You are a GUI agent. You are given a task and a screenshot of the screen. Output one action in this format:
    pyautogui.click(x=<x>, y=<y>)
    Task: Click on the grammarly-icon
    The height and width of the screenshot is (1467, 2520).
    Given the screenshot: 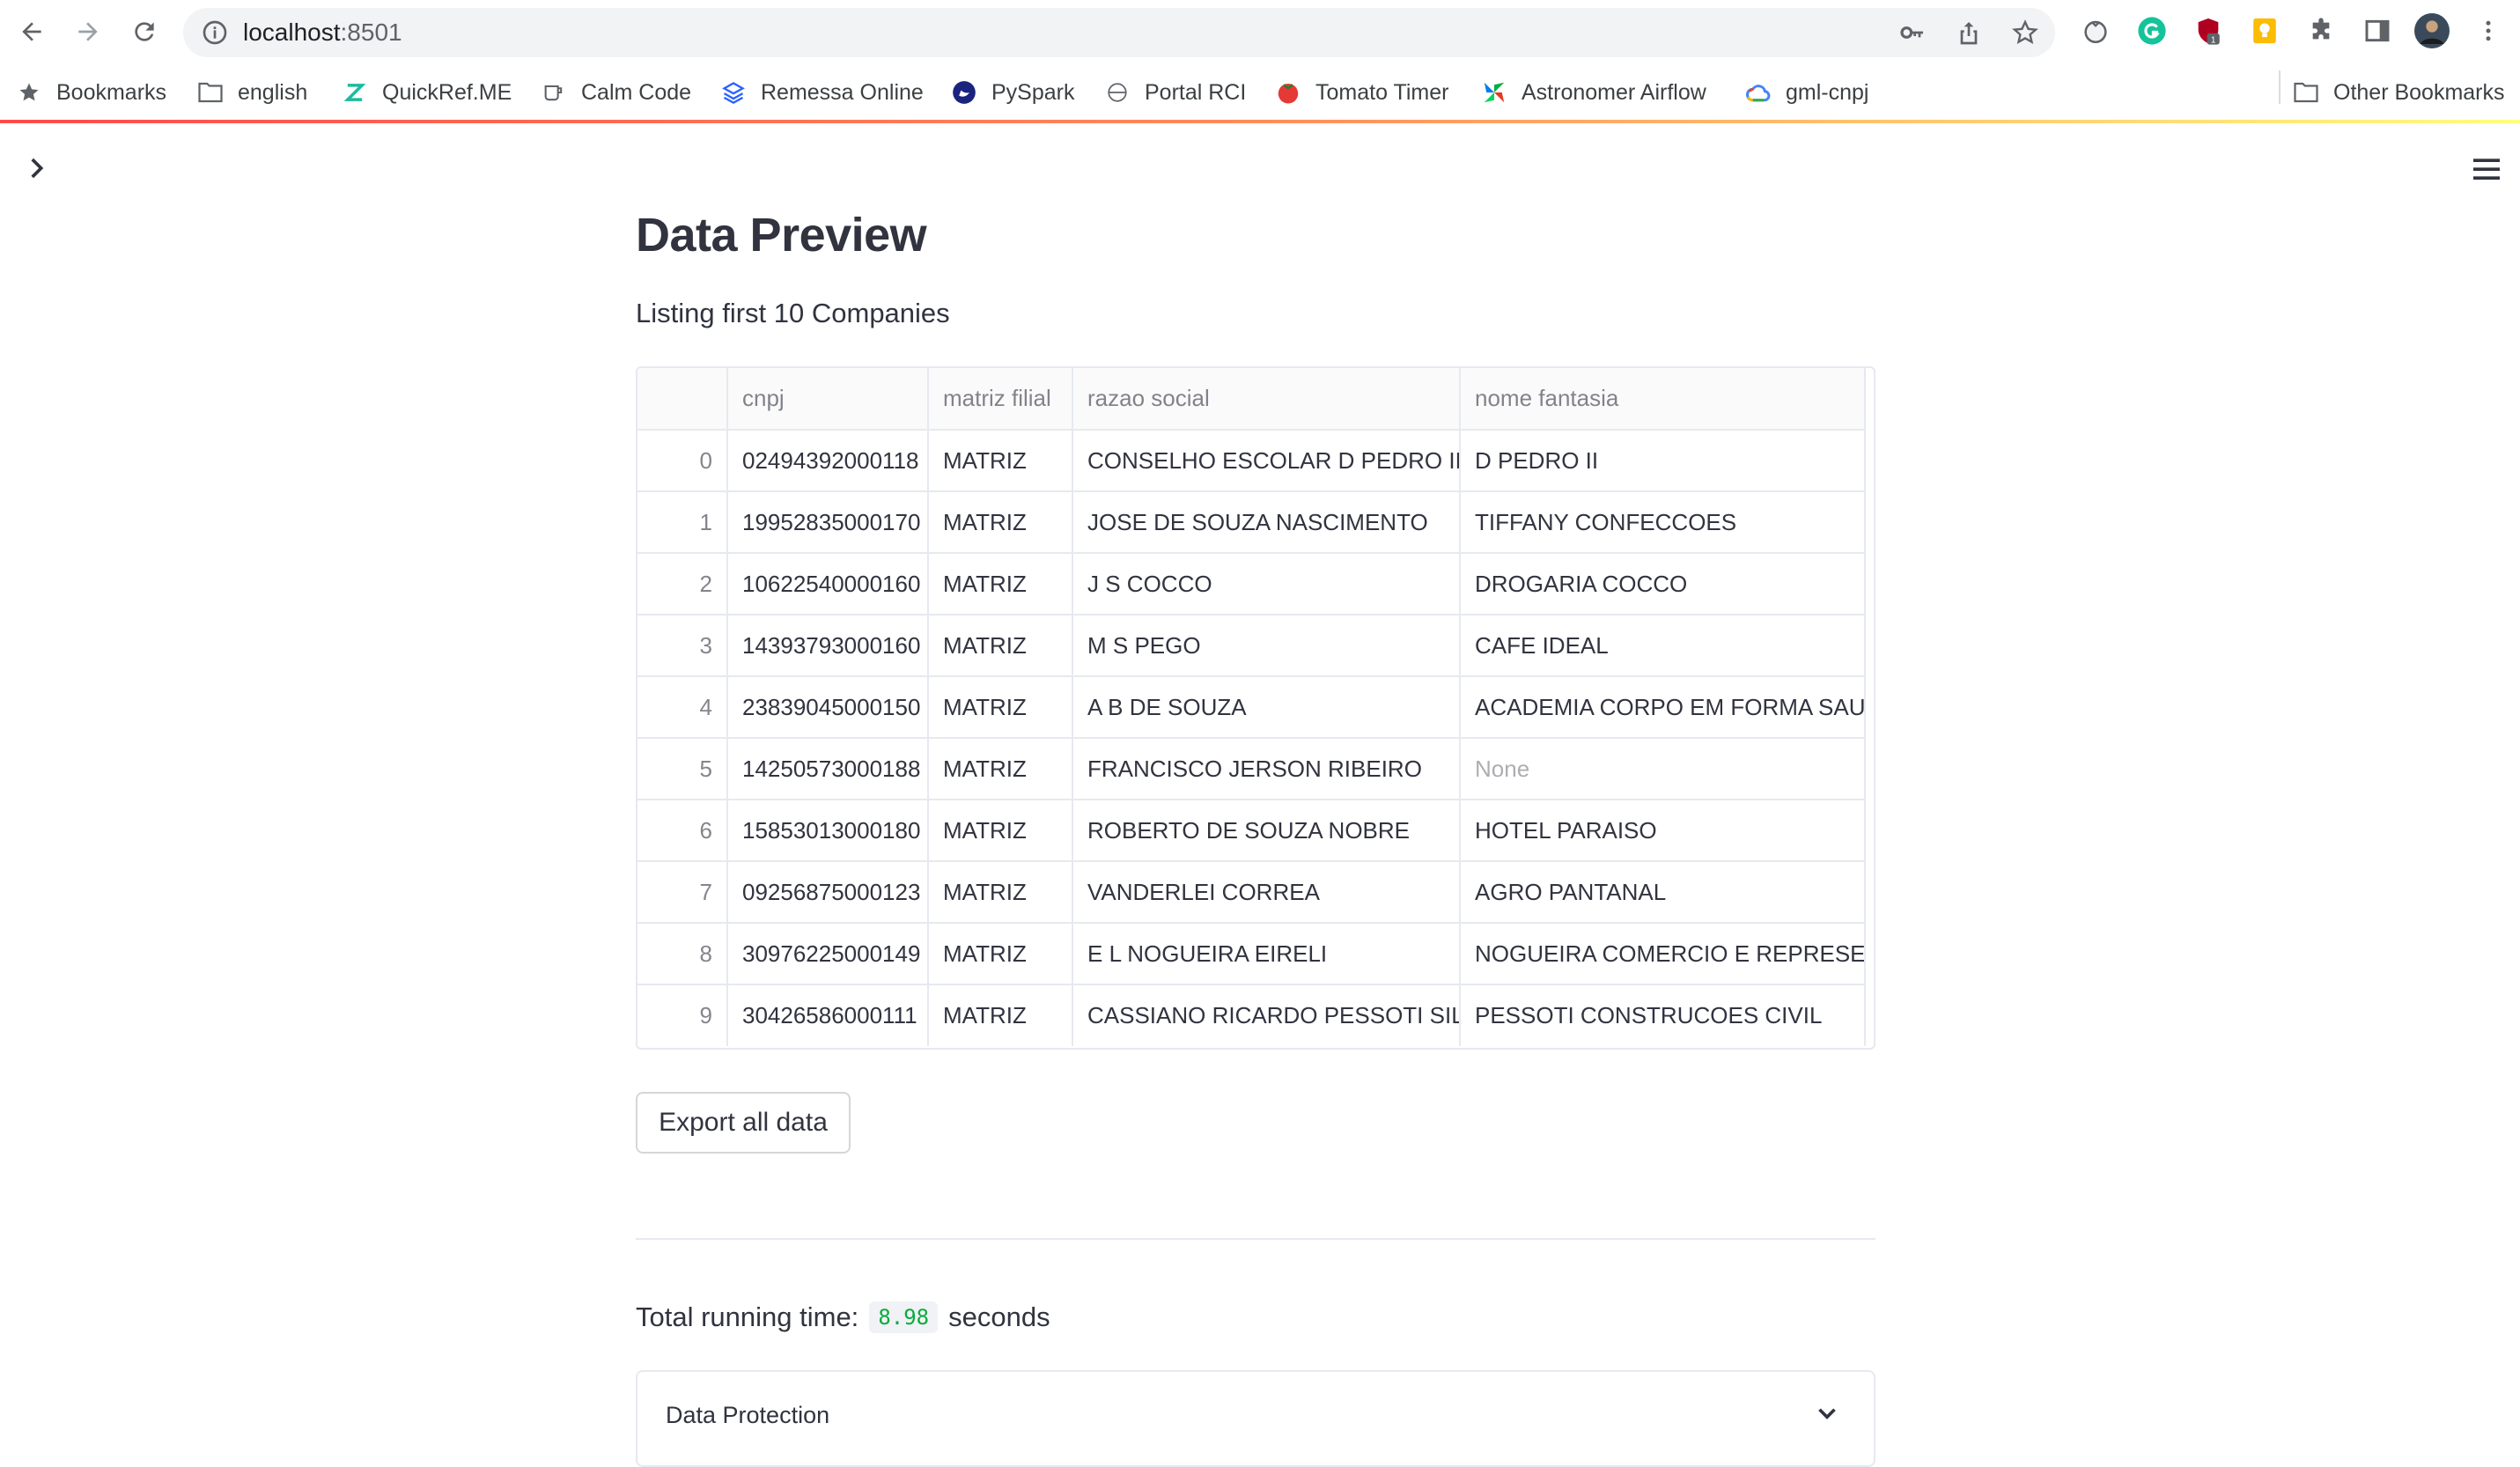 What is the action you would take?
    pyautogui.click(x=2152, y=30)
    